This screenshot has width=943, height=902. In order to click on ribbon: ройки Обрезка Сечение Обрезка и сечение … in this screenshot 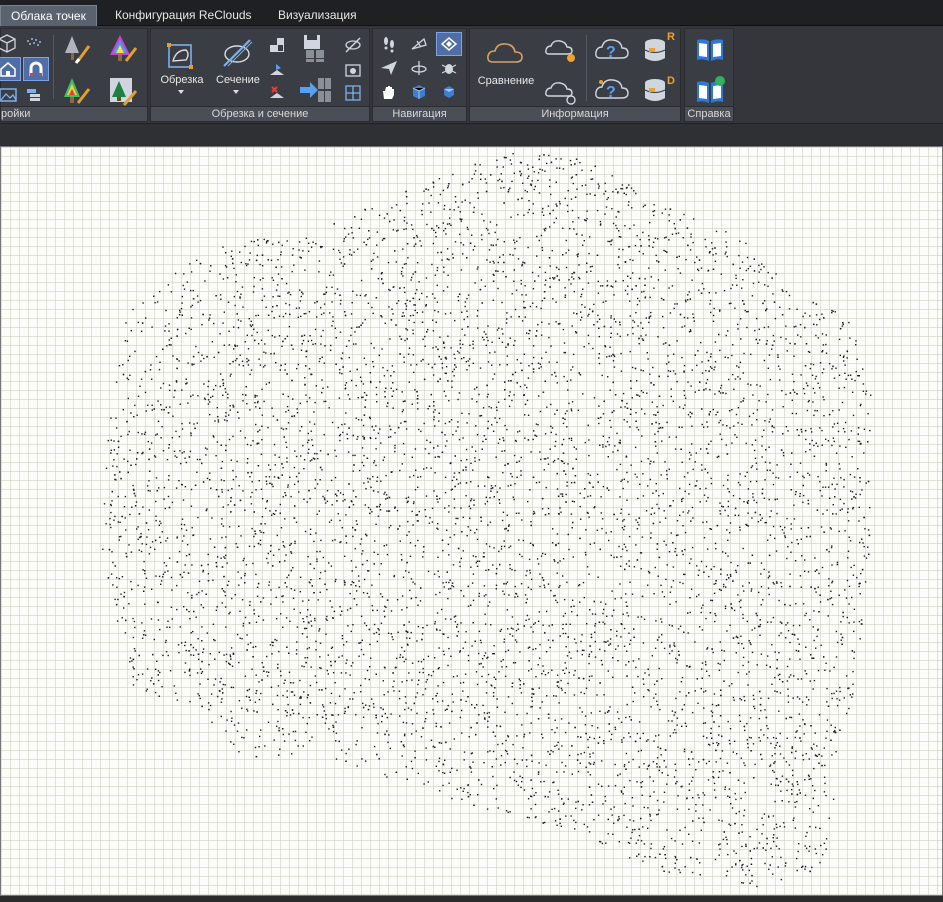, I will do `click(471, 74)`.